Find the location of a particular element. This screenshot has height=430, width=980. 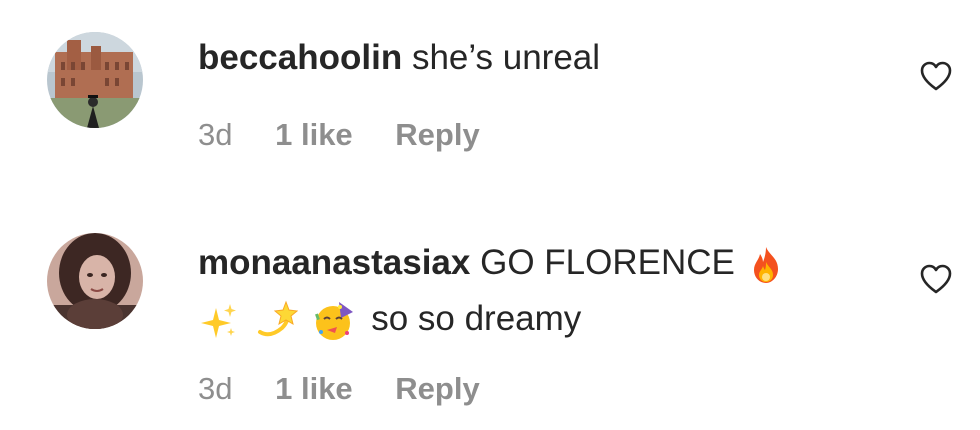

sparkles-emoji-icon is located at coordinates (219, 321).